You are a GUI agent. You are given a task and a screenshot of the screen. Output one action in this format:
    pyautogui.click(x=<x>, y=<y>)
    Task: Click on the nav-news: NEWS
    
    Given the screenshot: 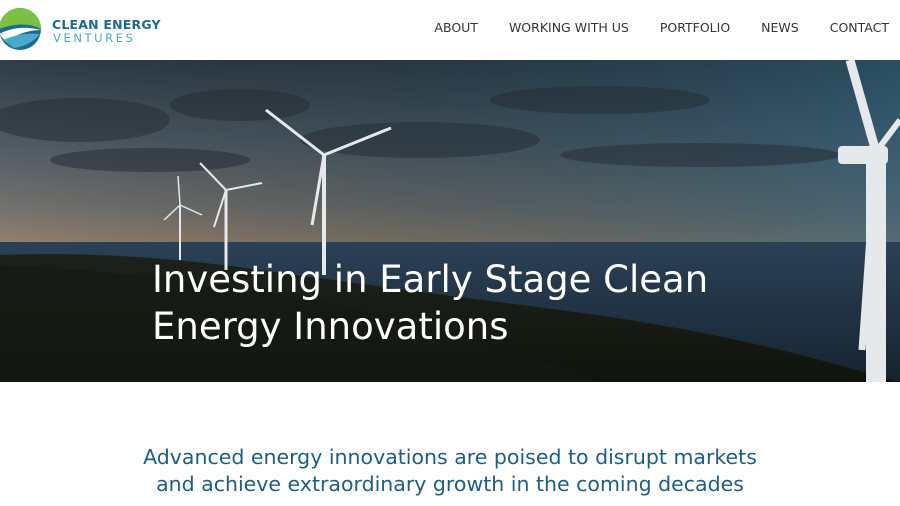 What is the action you would take?
    pyautogui.click(x=780, y=27)
    